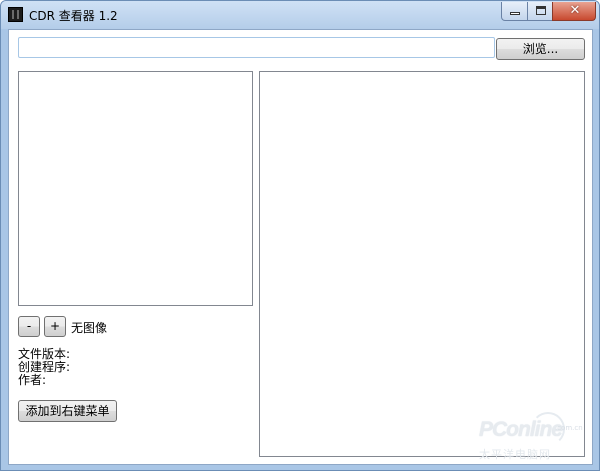  I want to click on zoom-in-button: +, so click(55, 326).